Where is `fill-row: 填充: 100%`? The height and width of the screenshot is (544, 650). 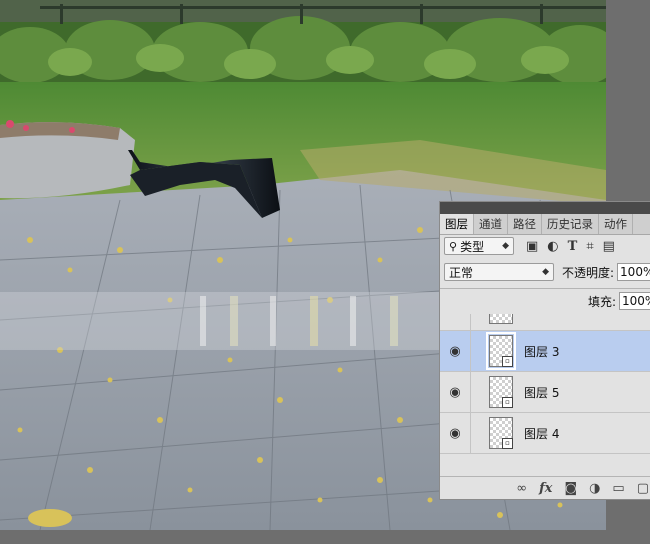
fill-row: 填充: 100% is located at coordinates (615, 301).